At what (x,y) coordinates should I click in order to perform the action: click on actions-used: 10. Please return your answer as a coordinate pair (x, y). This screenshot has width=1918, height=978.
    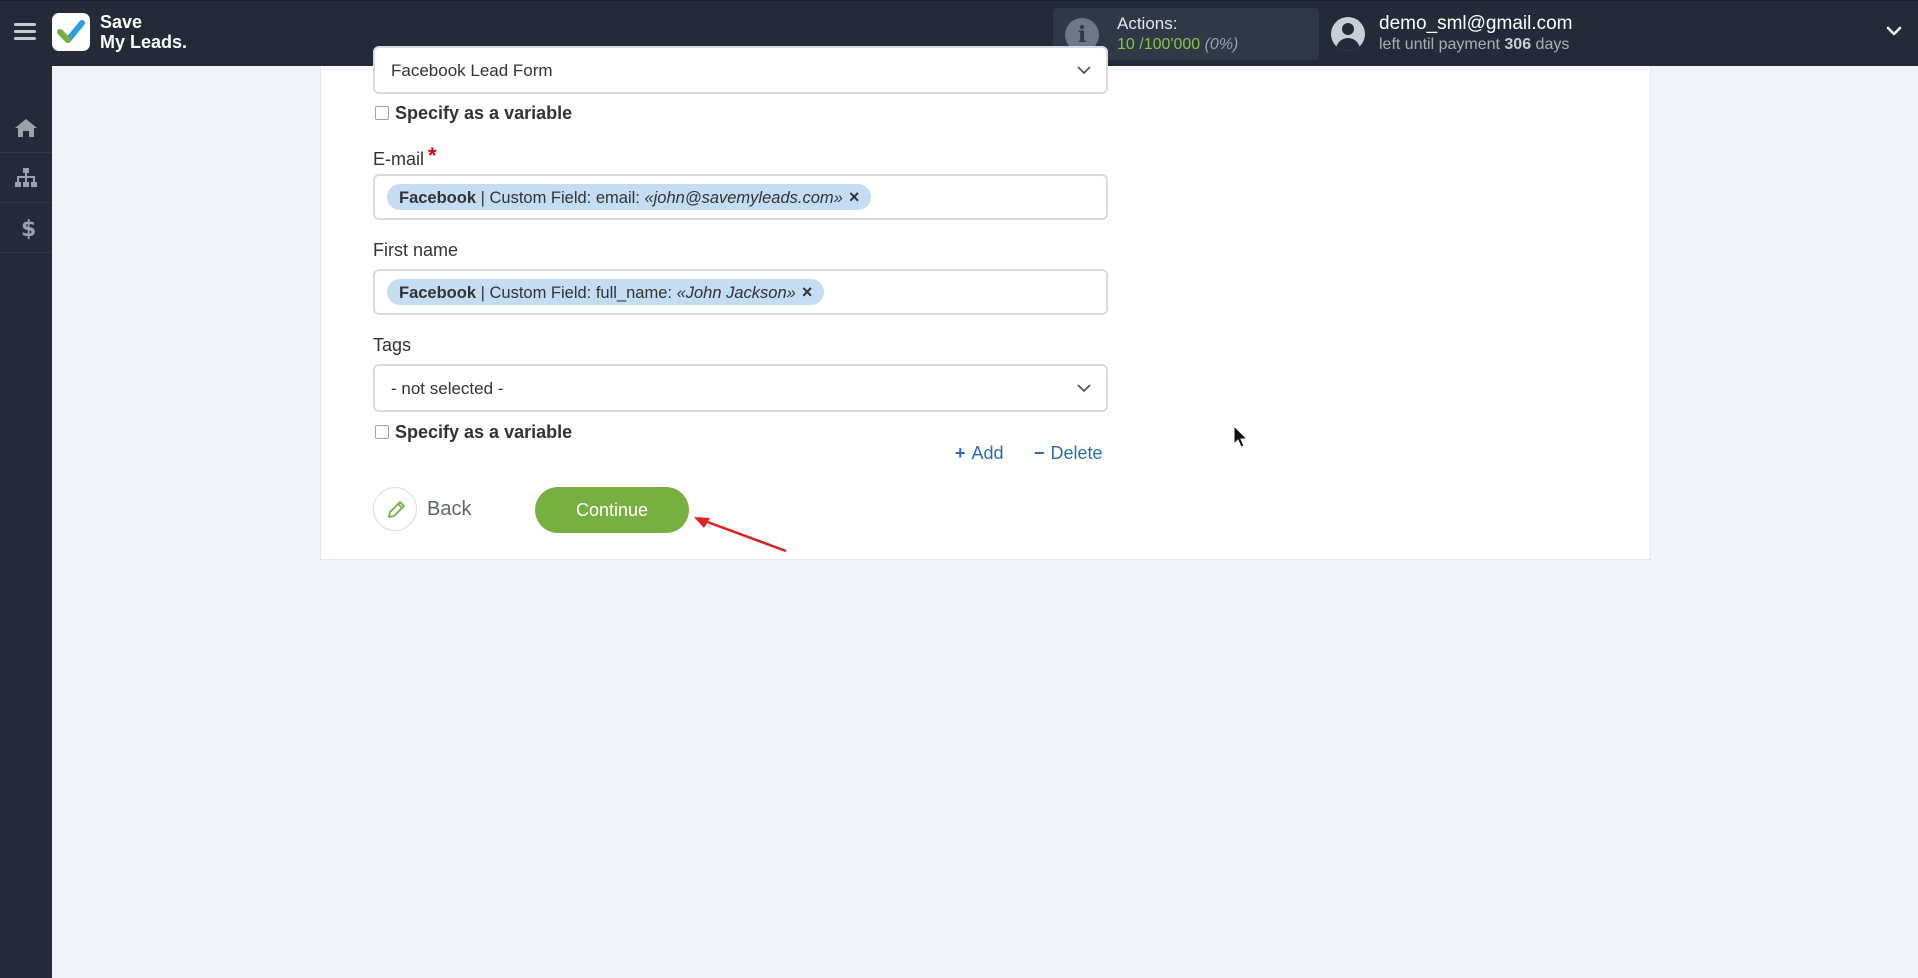
    Looking at the image, I should click on (1126, 44).